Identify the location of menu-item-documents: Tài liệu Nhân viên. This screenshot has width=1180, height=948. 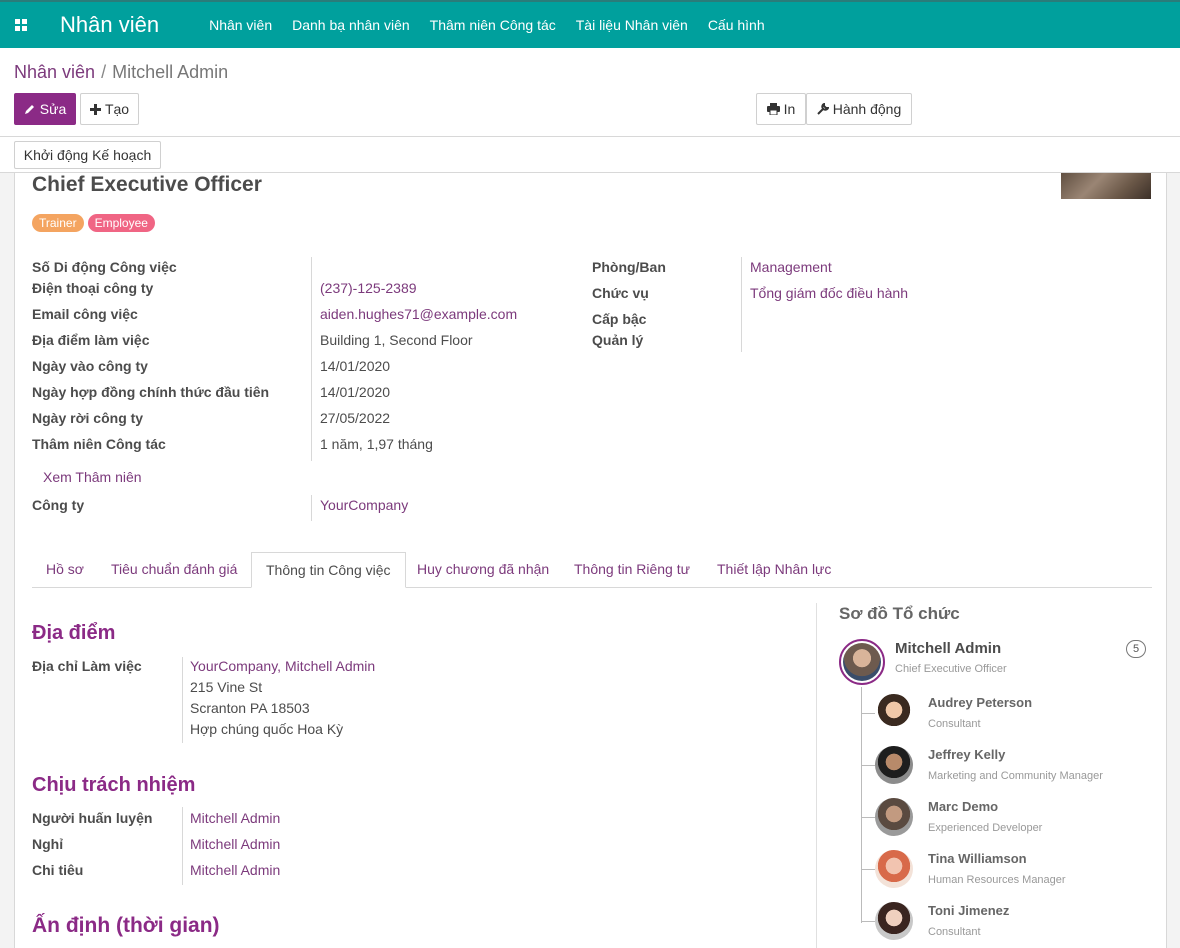
(632, 25).